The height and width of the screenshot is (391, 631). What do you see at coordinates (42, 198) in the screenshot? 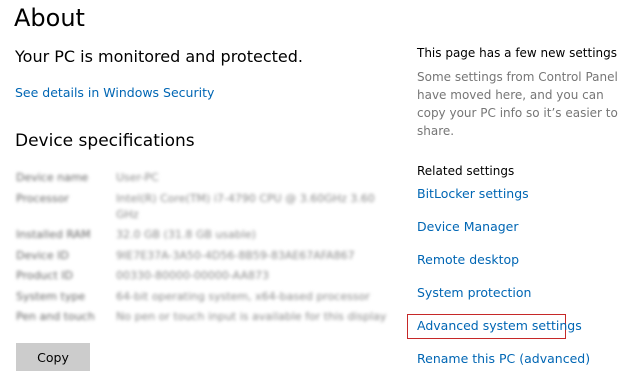
I see `spec-label: Processor` at bounding box center [42, 198].